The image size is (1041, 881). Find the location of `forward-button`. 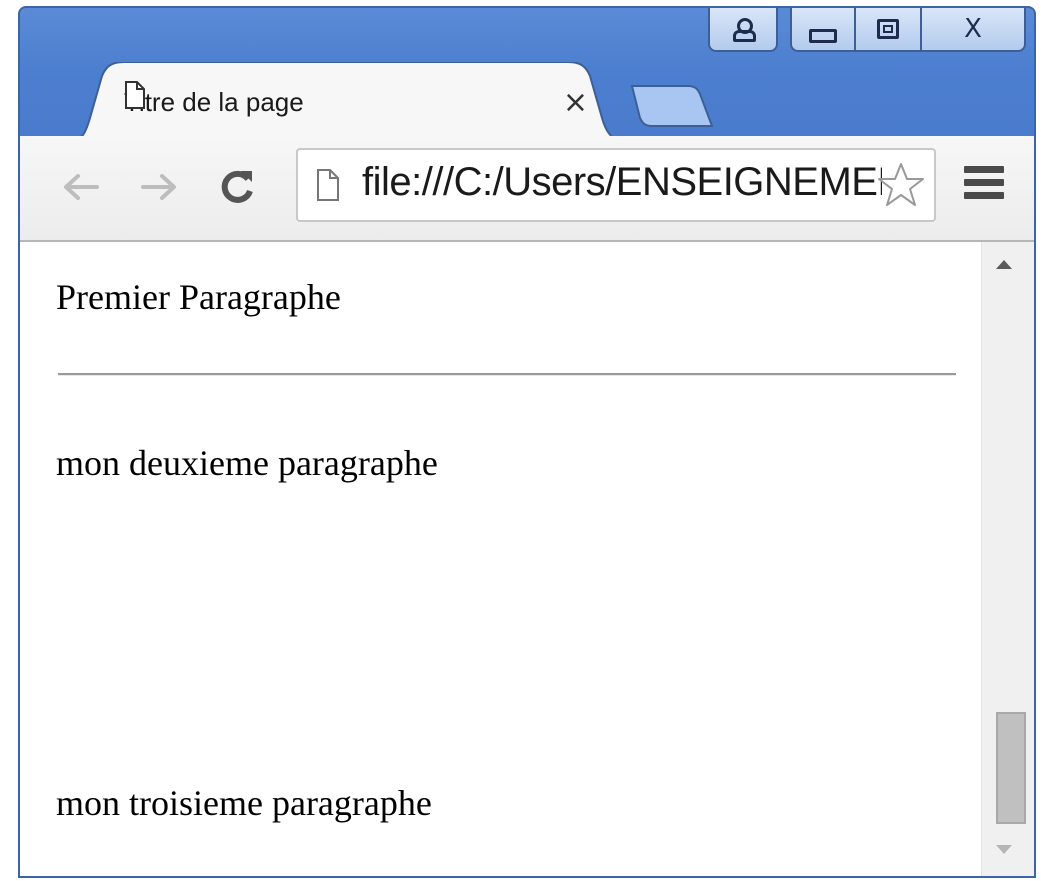

forward-button is located at coordinates (159, 187).